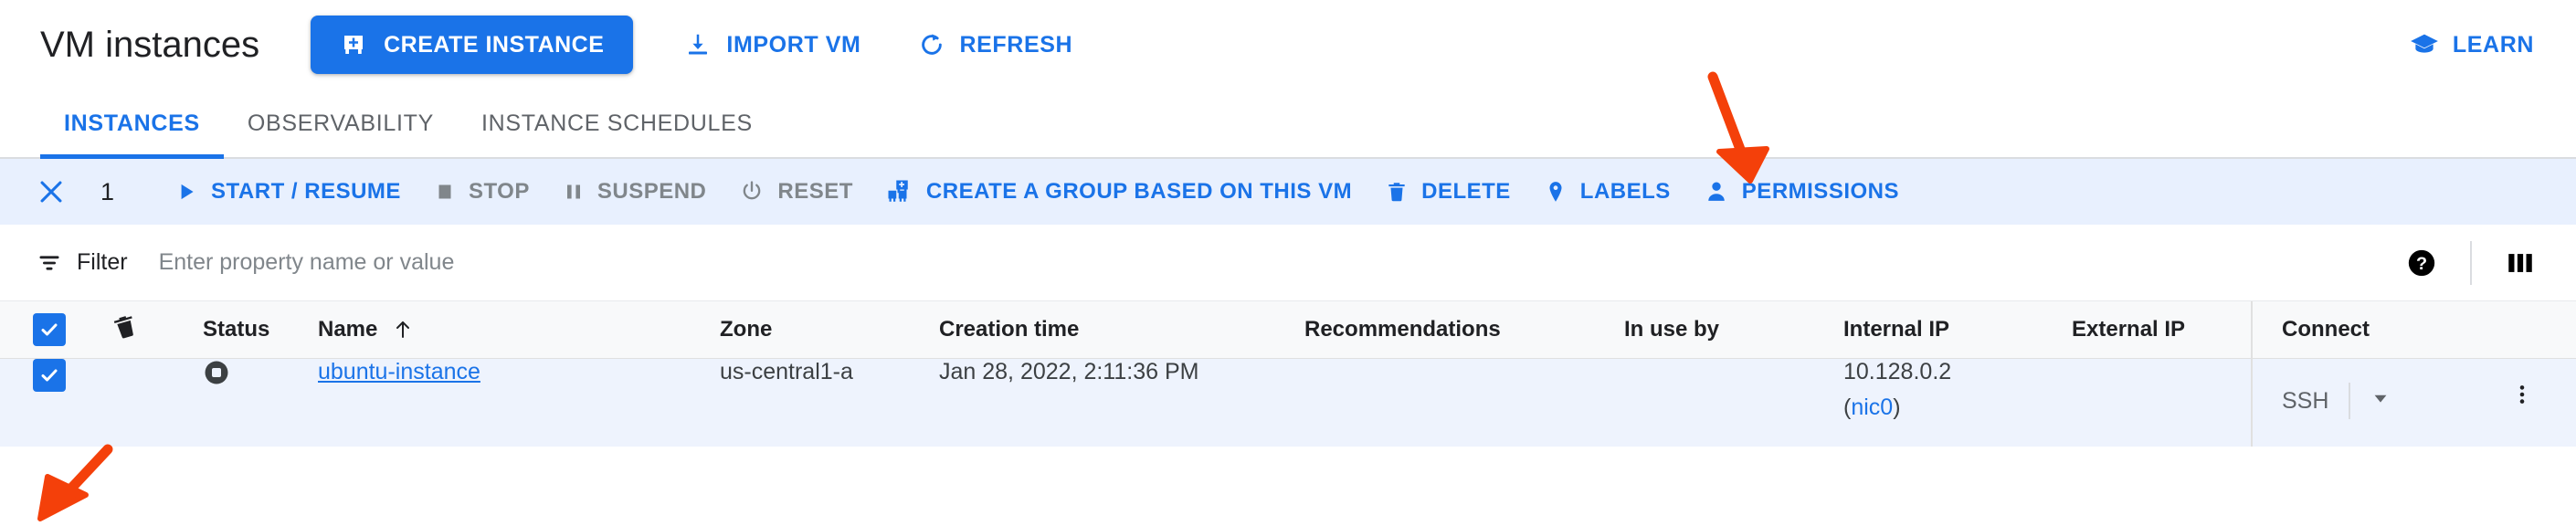 The height and width of the screenshot is (526, 2576). I want to click on chevron-down-icon, so click(2380, 401).